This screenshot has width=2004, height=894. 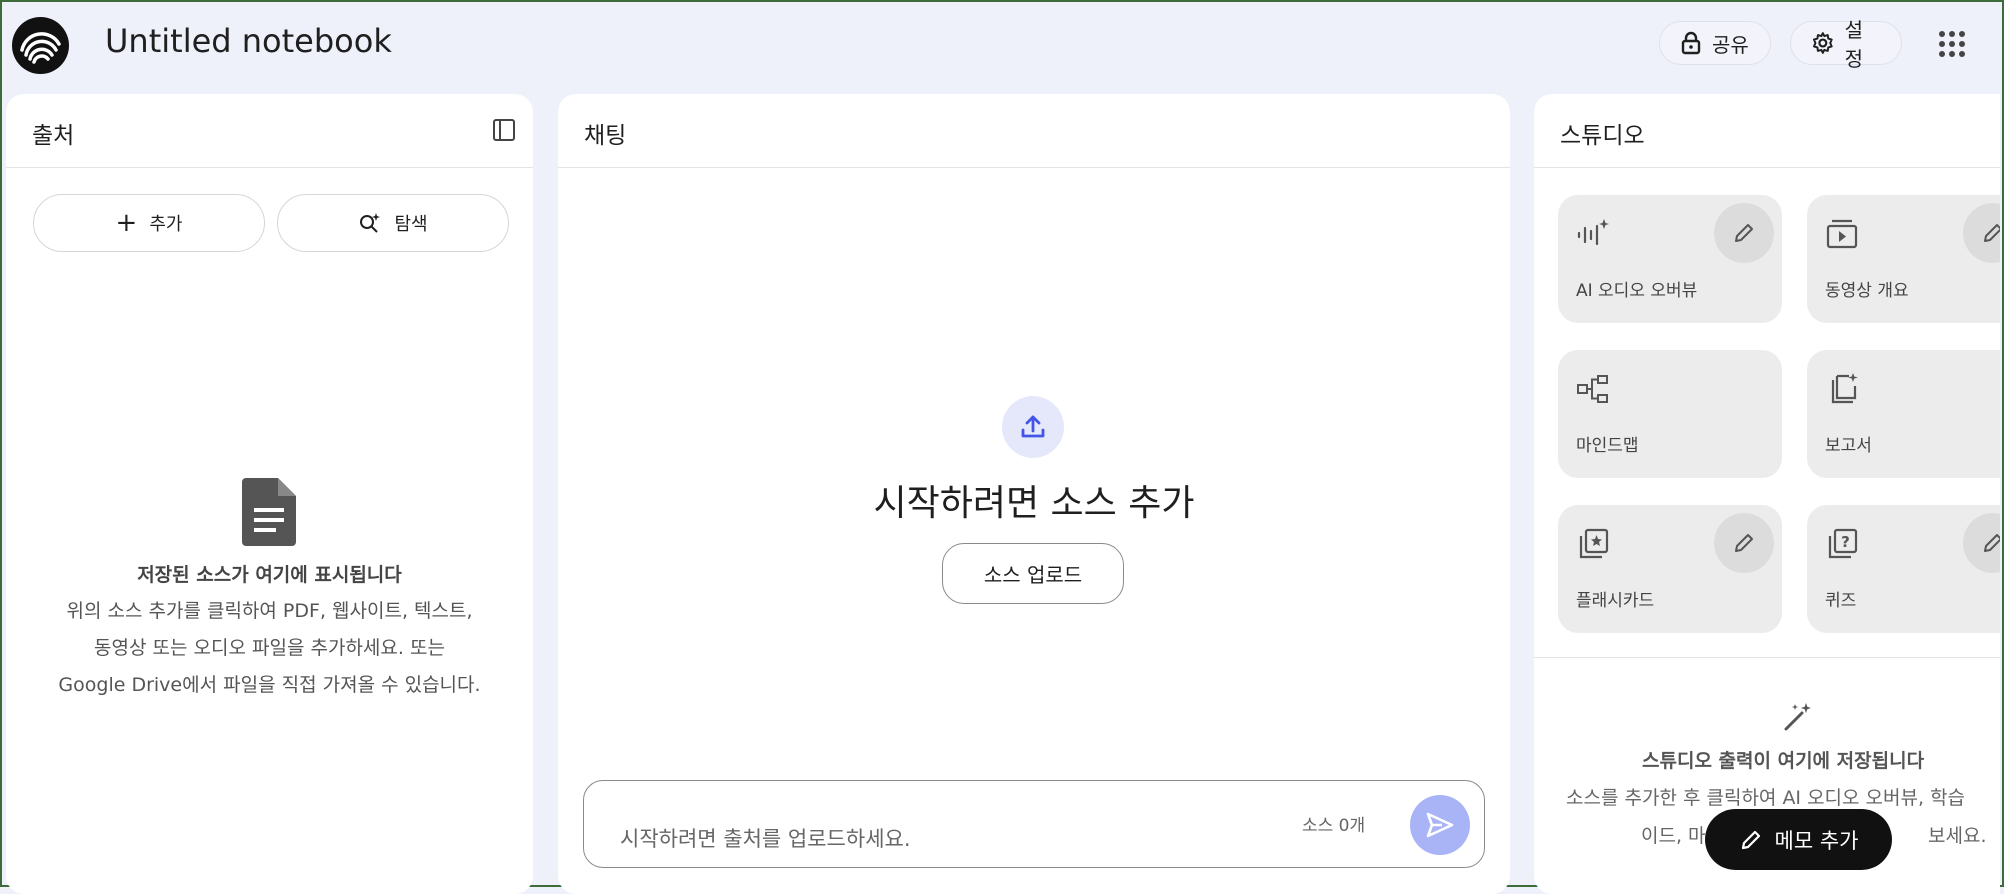 What do you see at coordinates (1957, 836) in the screenshot?
I see `studio-empty-desc-3: 보세요.` at bounding box center [1957, 836].